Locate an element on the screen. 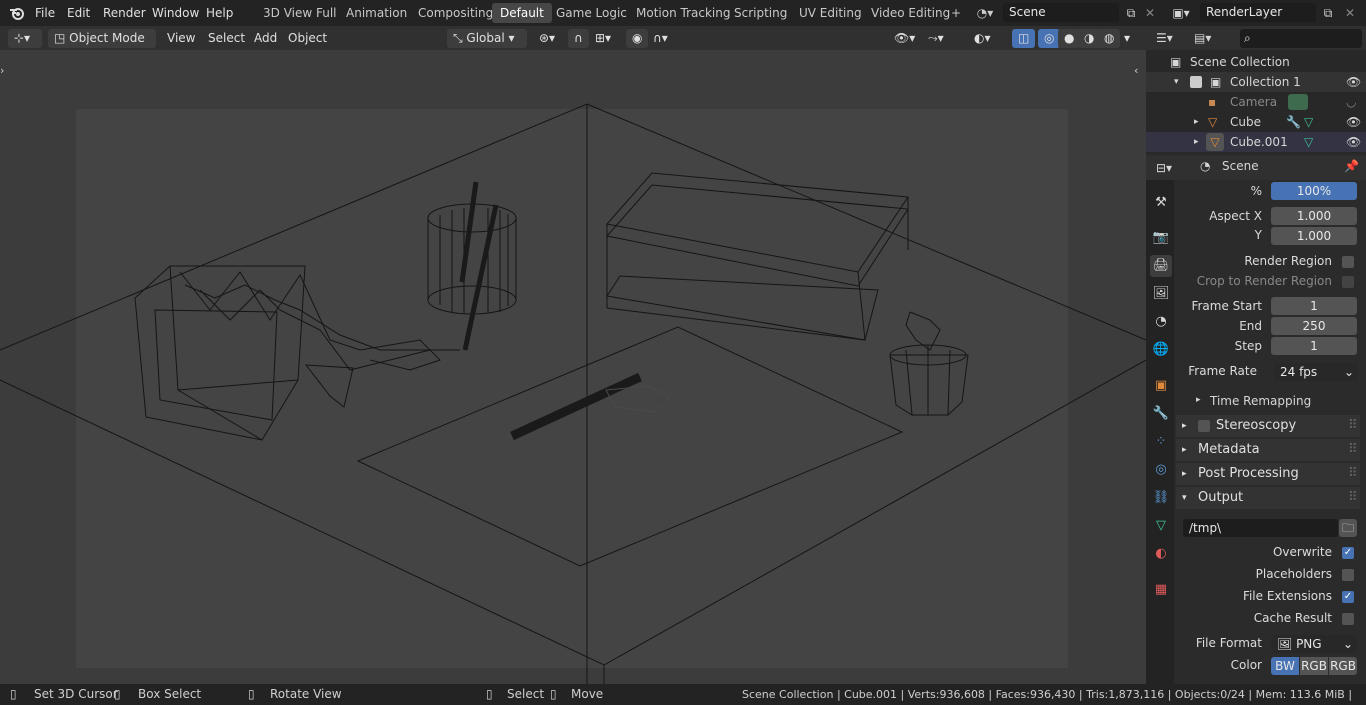 Image resolution: width=1366 pixels, height=705 pixels. menu-select: Select is located at coordinates (226, 38).